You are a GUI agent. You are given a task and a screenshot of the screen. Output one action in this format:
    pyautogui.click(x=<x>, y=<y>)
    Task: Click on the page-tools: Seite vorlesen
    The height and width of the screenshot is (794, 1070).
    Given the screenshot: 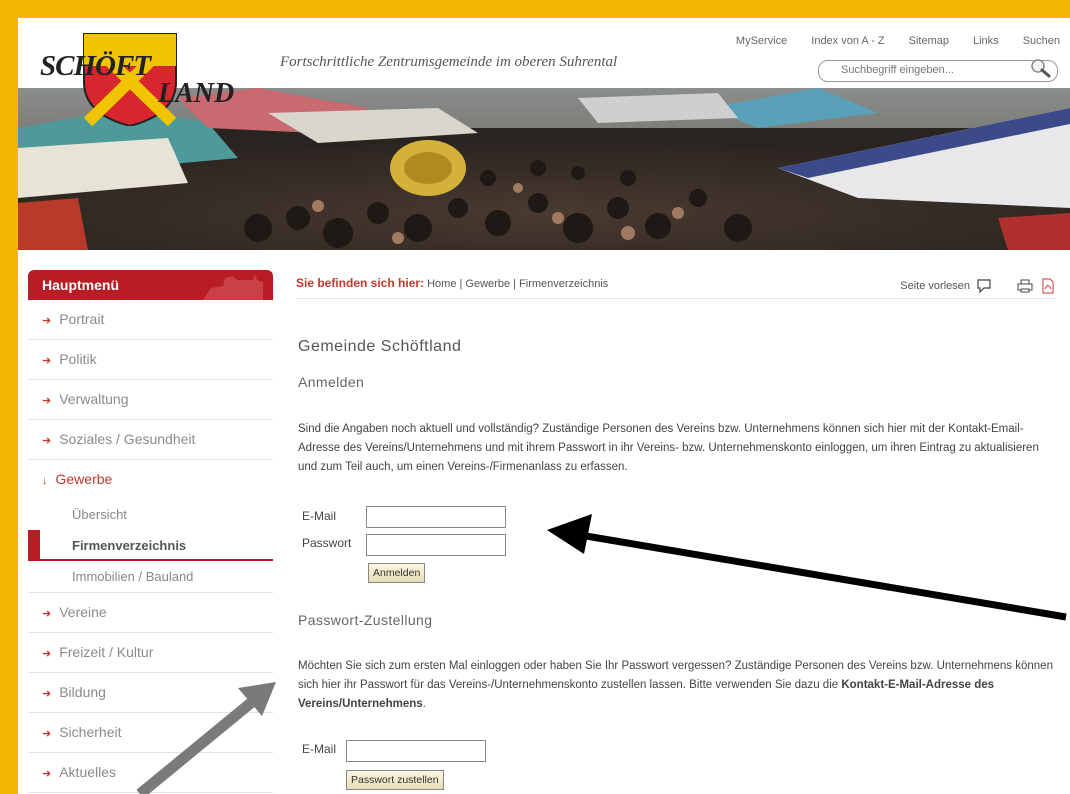 What is the action you would take?
    pyautogui.click(x=978, y=286)
    